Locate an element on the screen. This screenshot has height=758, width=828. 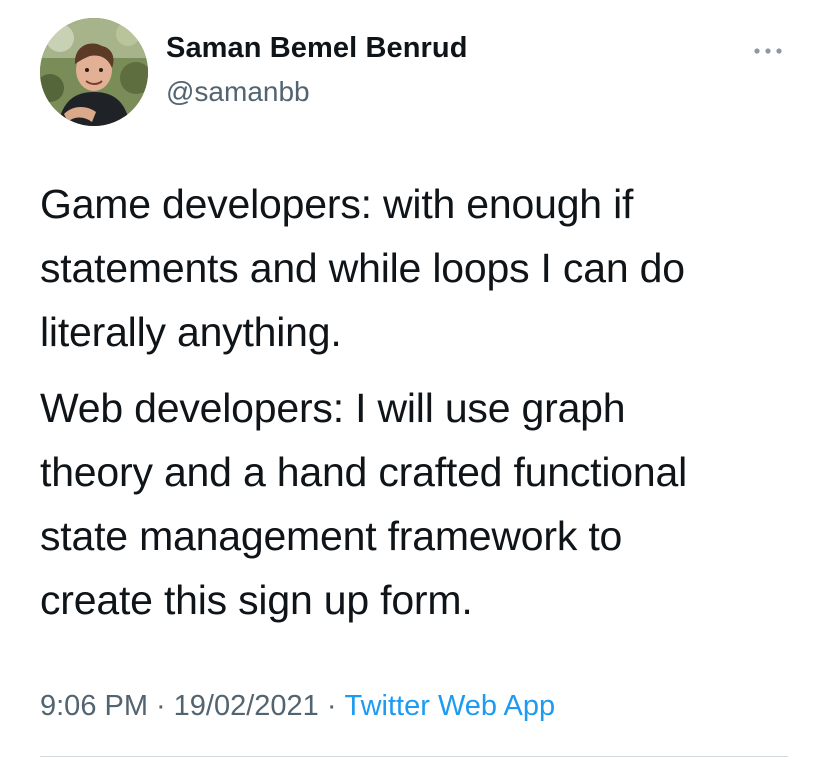
more-options-button is located at coordinates (768, 51).